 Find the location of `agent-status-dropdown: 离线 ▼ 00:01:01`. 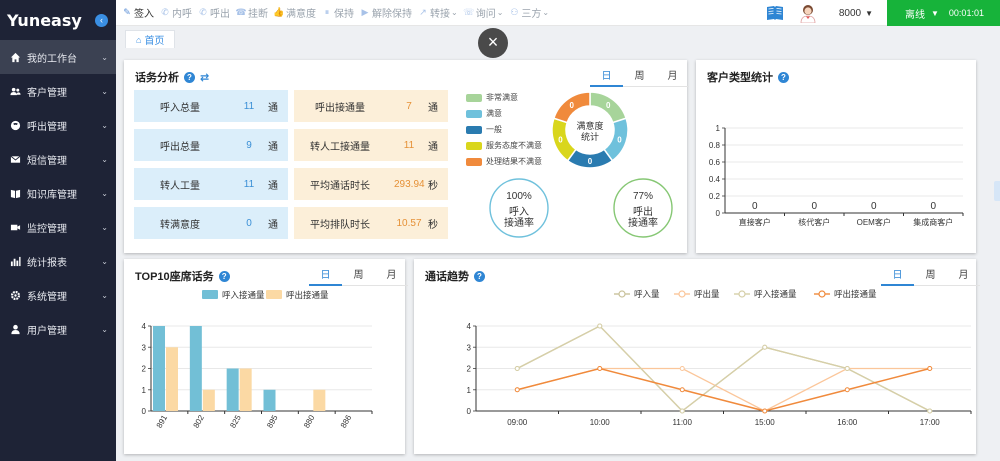

agent-status-dropdown: 离线 ▼ 00:01:01 is located at coordinates (943, 13).